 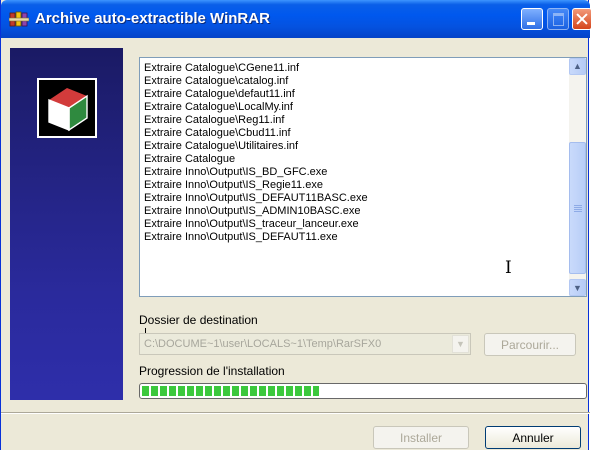 I want to click on destination-field: C:\DOCUME~1\user\LOCALS~1\Temp\RarSFX0 ▼, so click(x=305, y=344).